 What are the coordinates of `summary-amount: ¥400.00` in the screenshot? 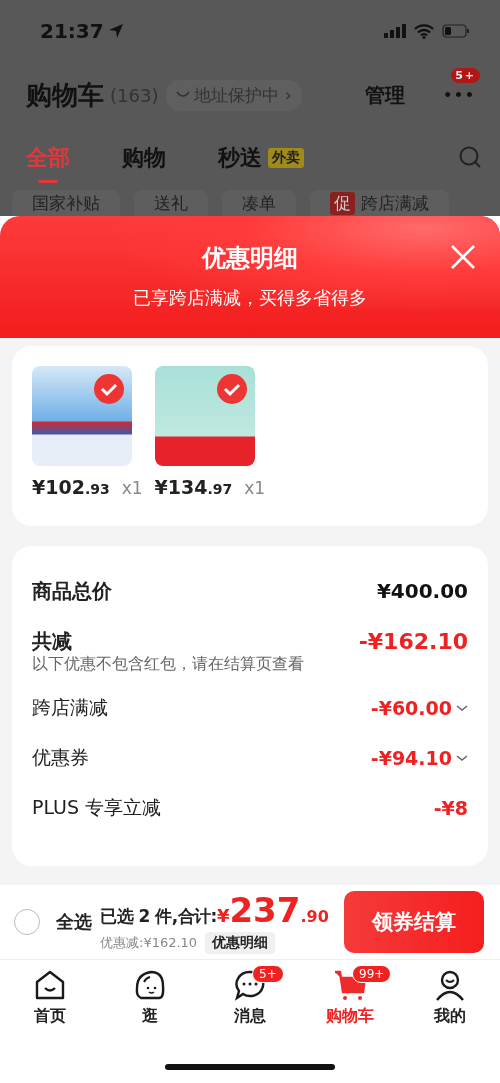 It's located at (422, 591).